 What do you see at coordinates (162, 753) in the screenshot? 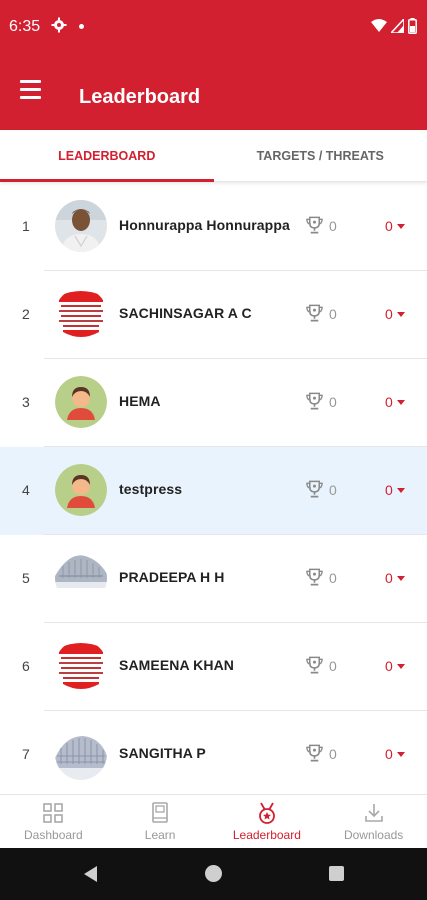
I see `user-name: SANGITHA P` at bounding box center [162, 753].